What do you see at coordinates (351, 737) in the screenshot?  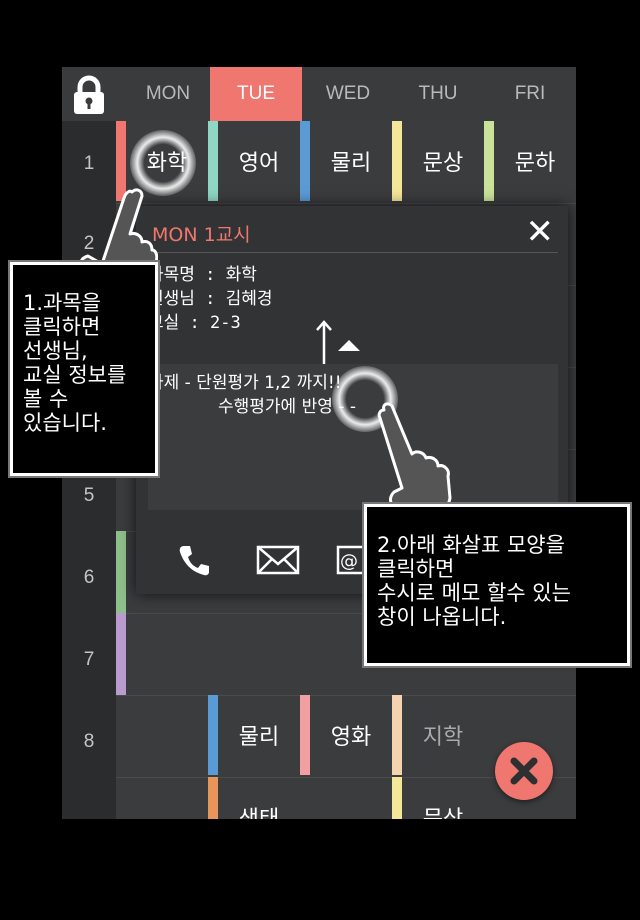 I see `subject-name: 영화` at bounding box center [351, 737].